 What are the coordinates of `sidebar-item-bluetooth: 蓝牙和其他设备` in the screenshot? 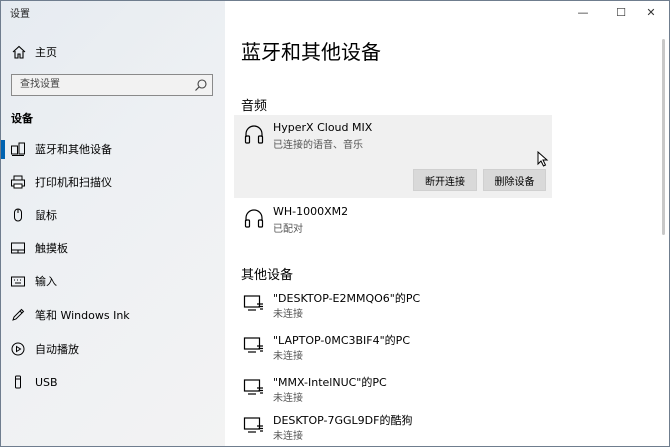 It's located at (113, 149).